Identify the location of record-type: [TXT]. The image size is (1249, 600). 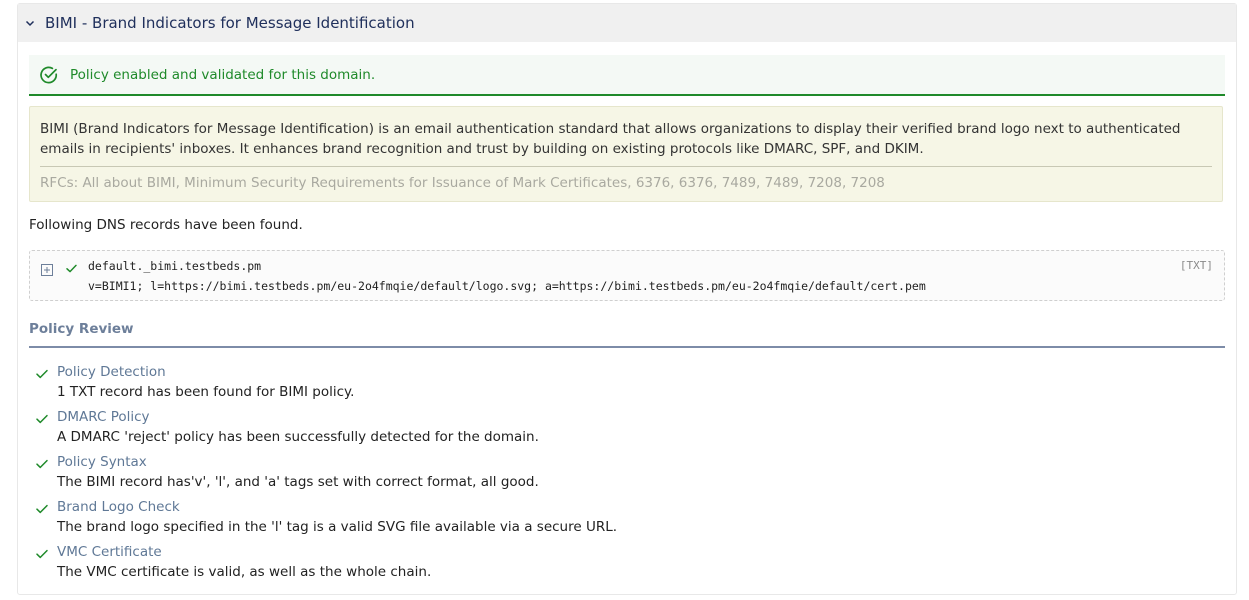
(1196, 265).